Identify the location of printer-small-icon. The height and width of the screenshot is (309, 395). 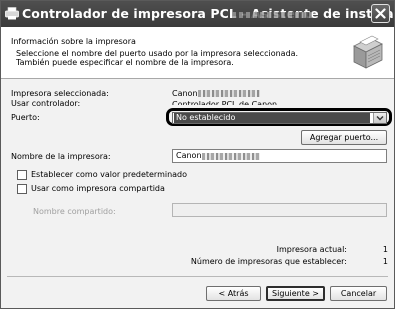
(12, 13).